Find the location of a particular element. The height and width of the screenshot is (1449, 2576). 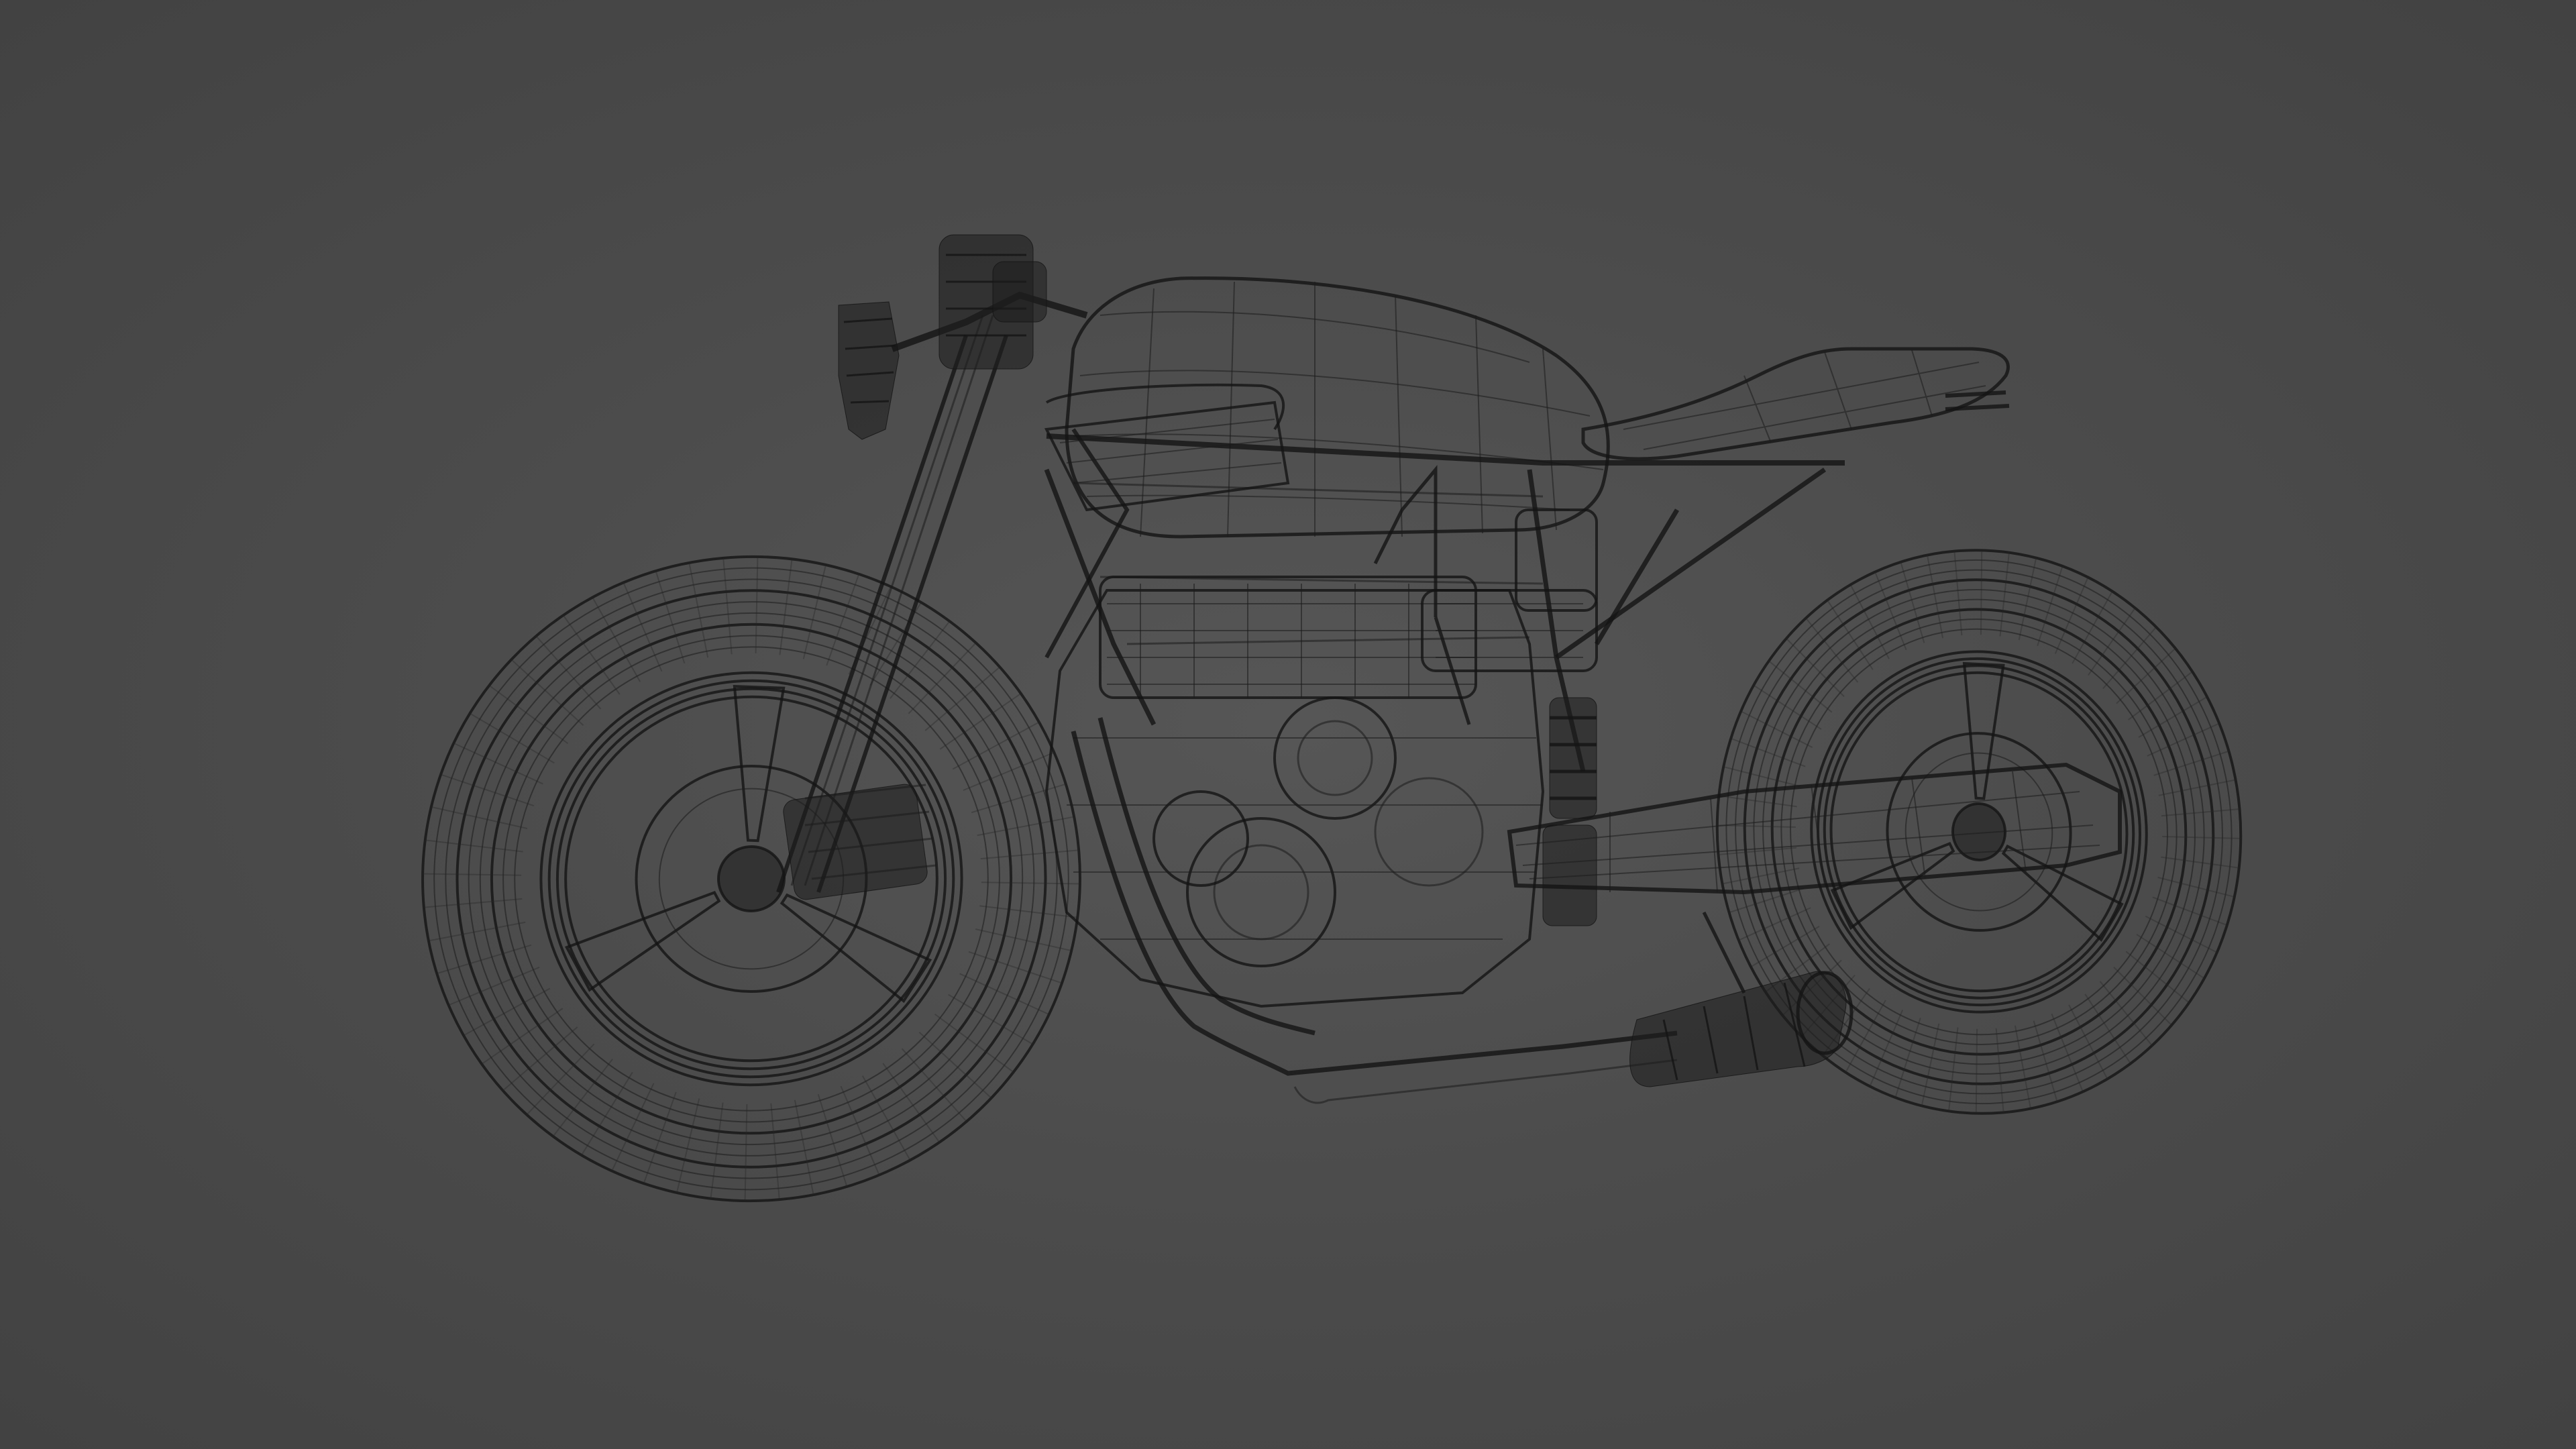

swingarm is located at coordinates (1814, 828).